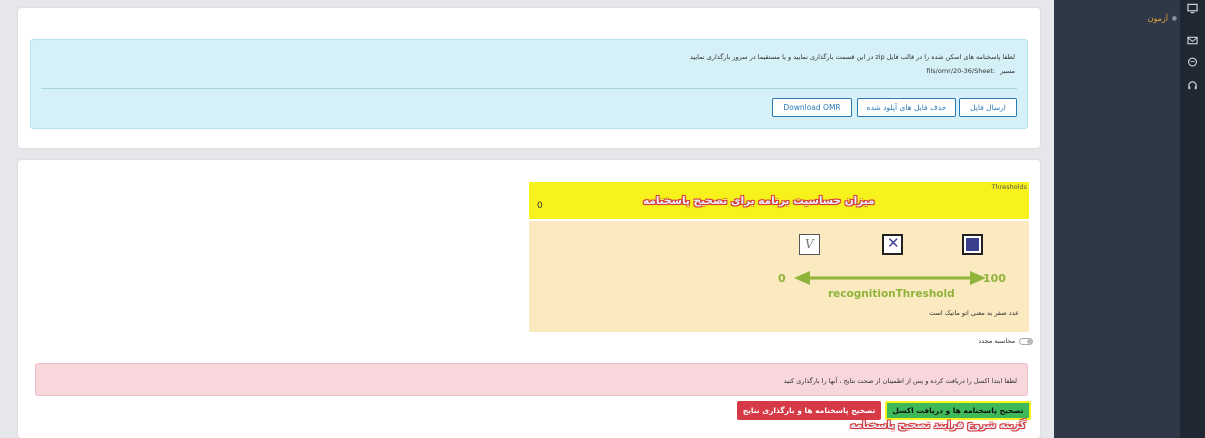 The height and width of the screenshot is (438, 1205). Describe the element at coordinates (996, 341) in the screenshot. I see `recalculate-label: محاسبه مجدد` at that location.